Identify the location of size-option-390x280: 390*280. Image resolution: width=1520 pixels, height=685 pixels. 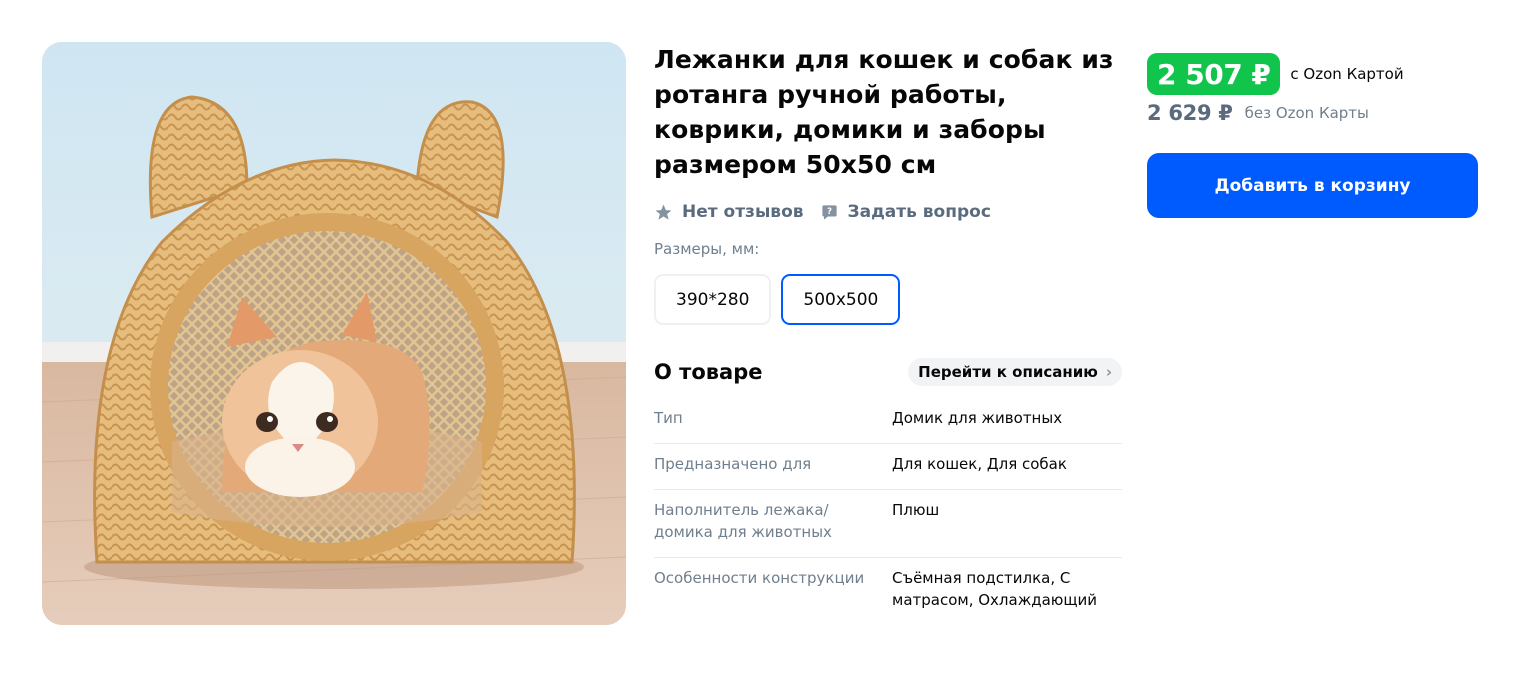
(713, 299).